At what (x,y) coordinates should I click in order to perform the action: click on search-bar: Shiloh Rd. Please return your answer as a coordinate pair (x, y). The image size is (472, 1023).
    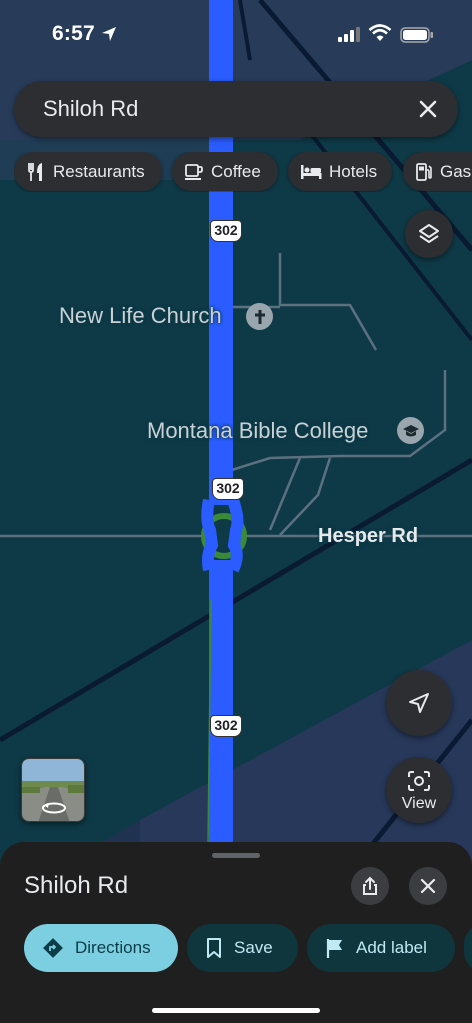
    Looking at the image, I should click on (236, 109).